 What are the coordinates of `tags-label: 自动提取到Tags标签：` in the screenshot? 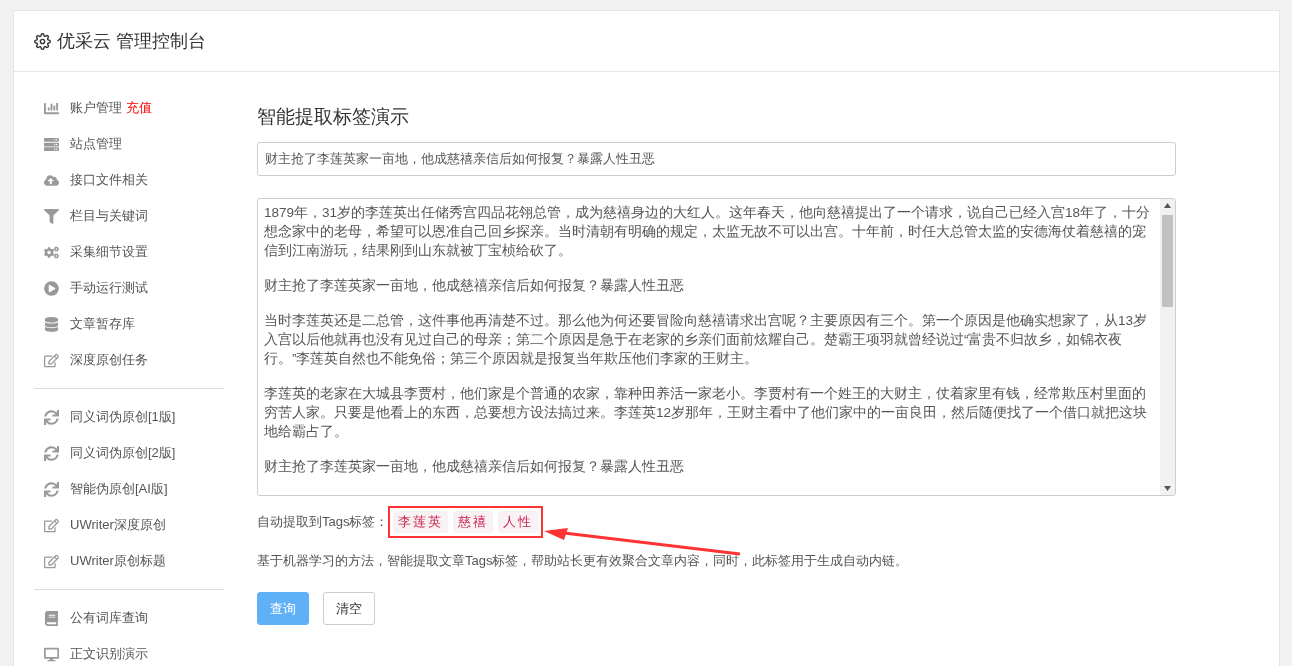 It's located at (323, 522).